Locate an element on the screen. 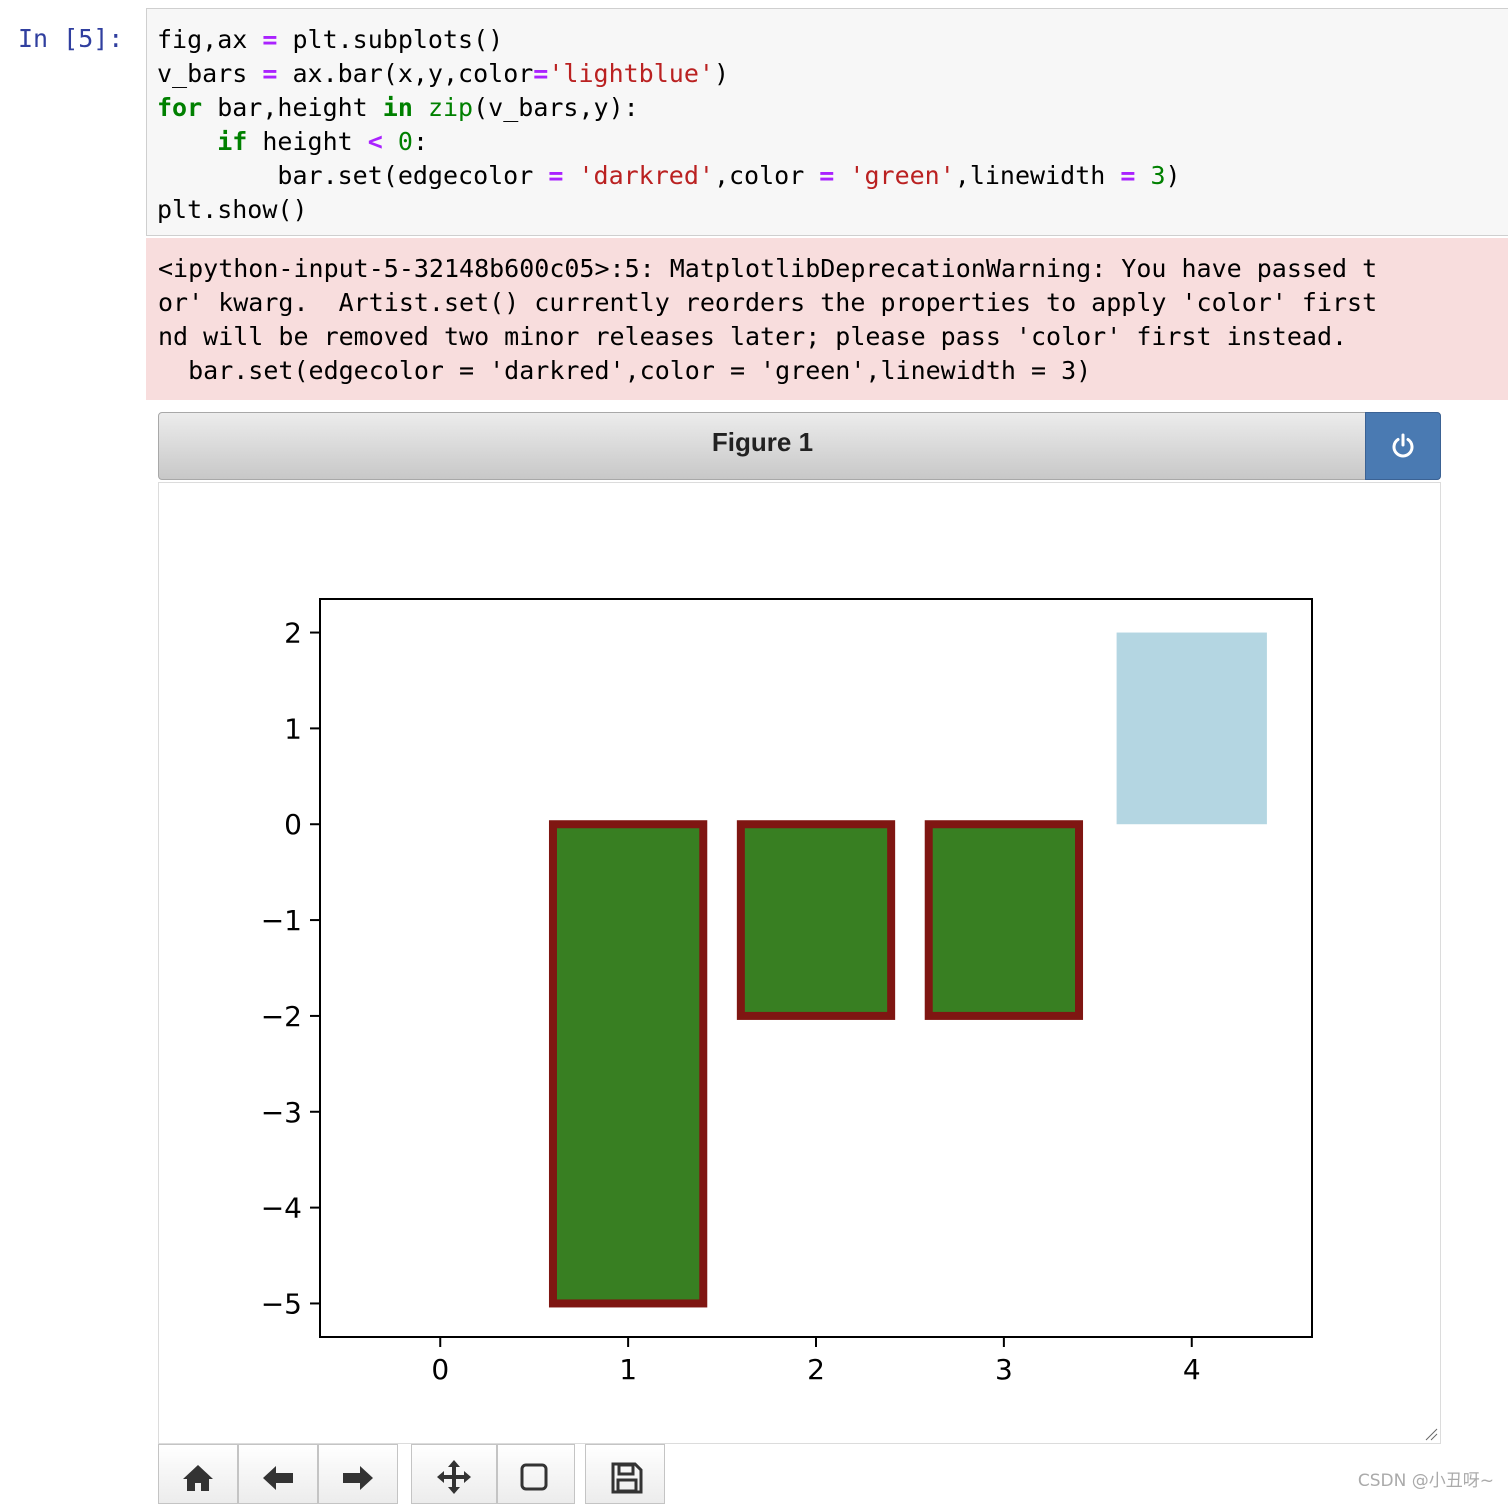  x-tick-label: 4 is located at coordinates (1192, 1369).